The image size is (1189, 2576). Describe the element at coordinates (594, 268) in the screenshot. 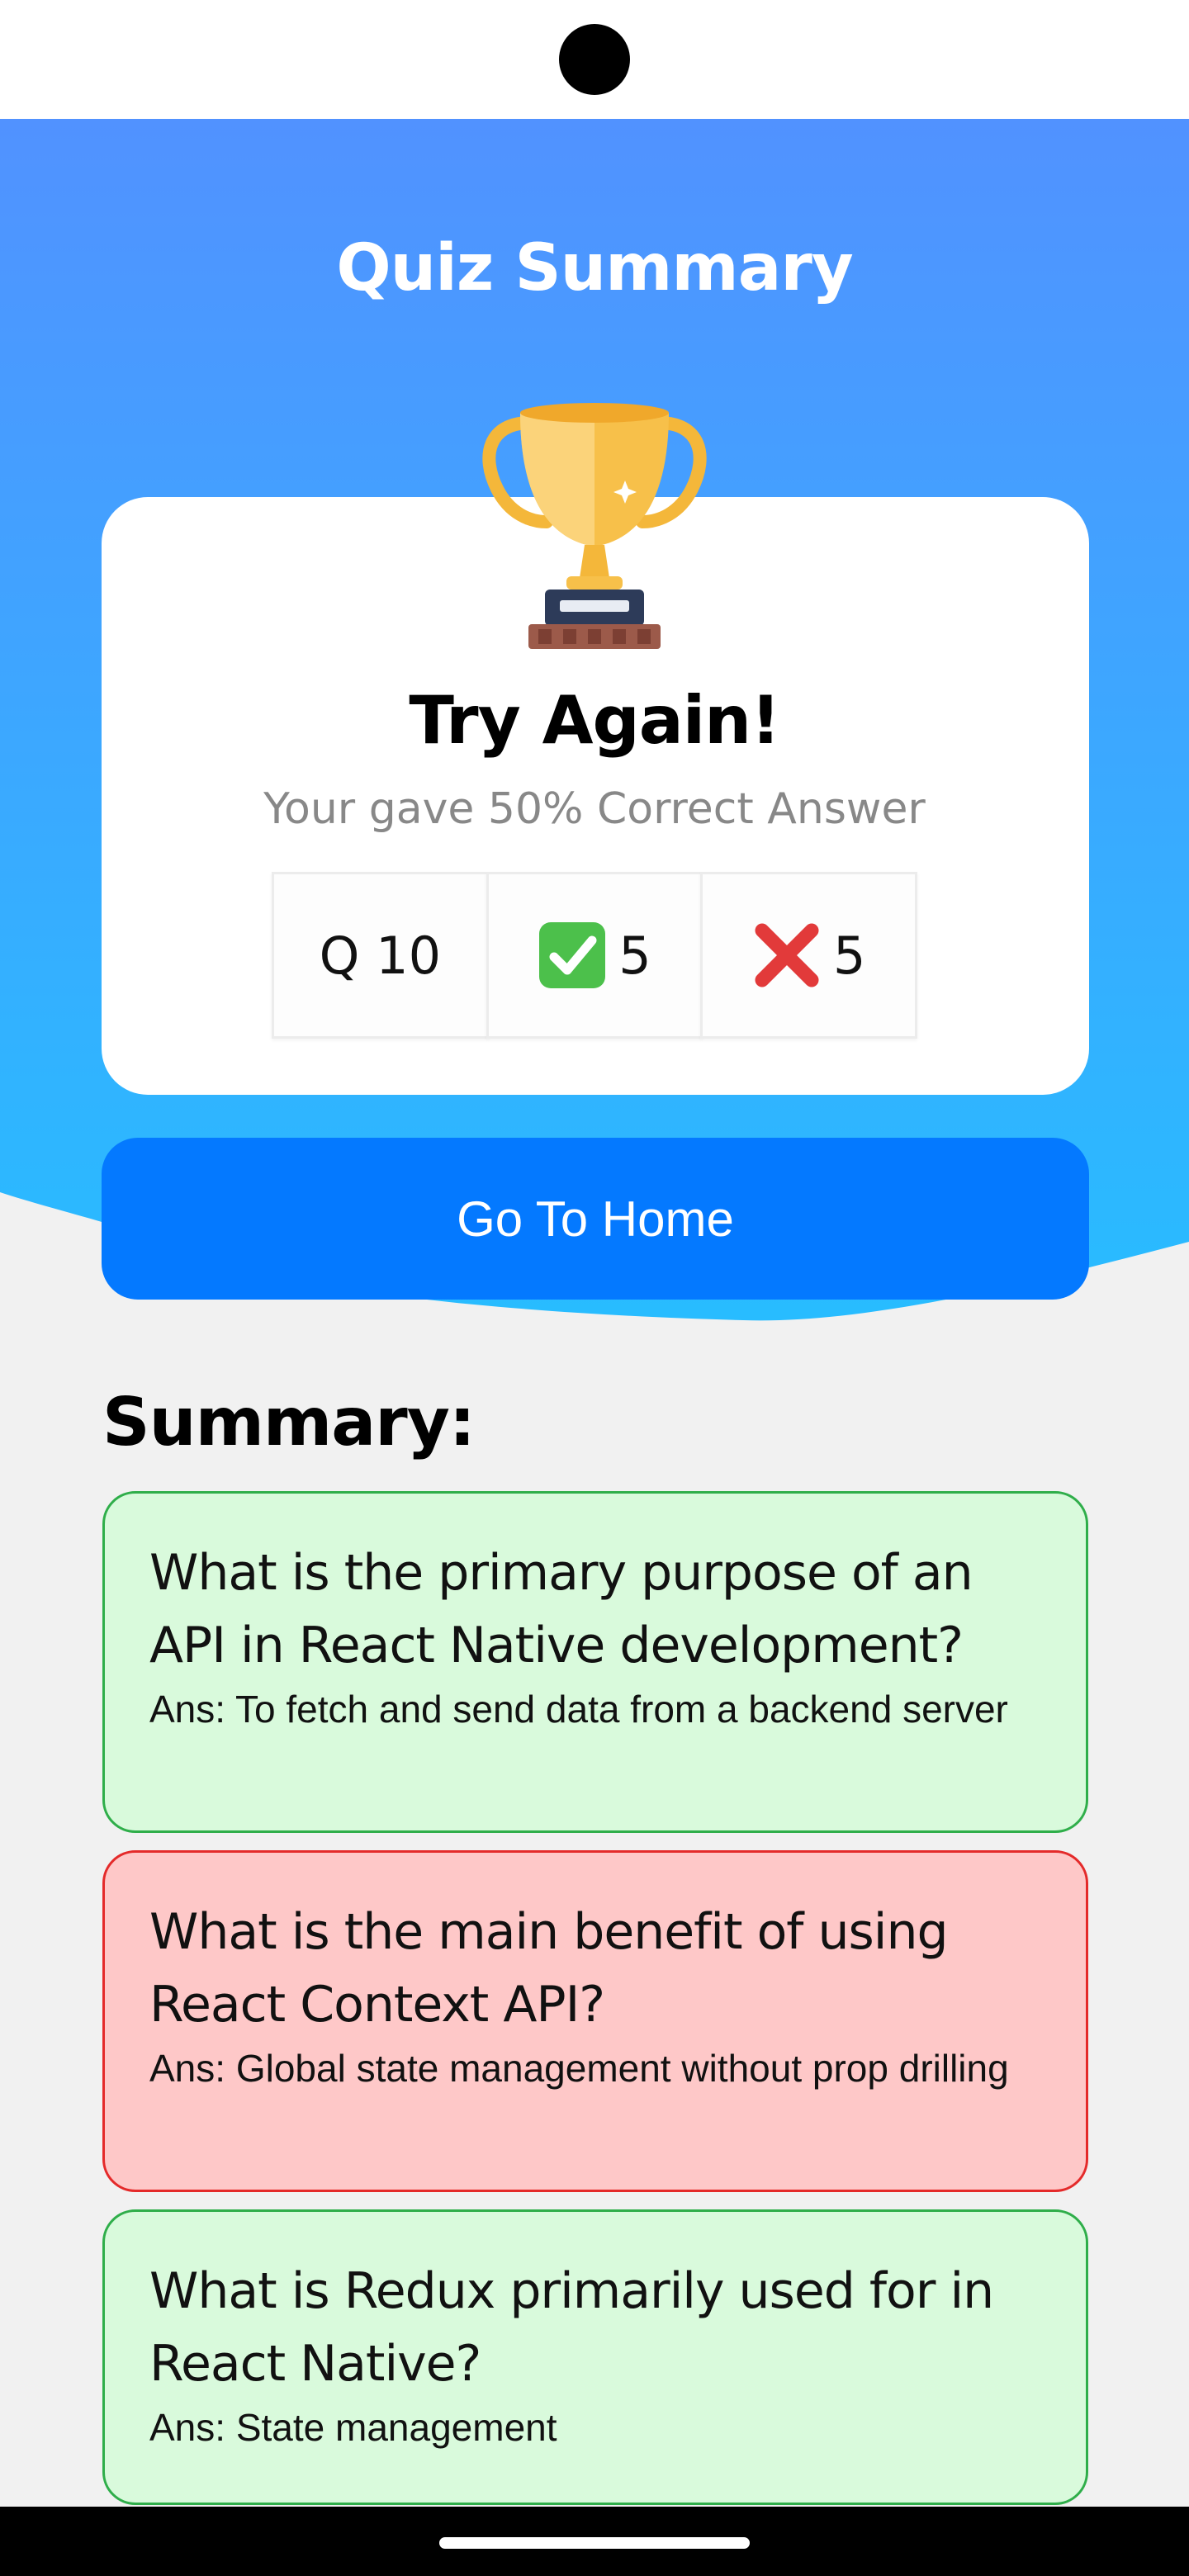

I see `page-title: Quiz Summary` at that location.